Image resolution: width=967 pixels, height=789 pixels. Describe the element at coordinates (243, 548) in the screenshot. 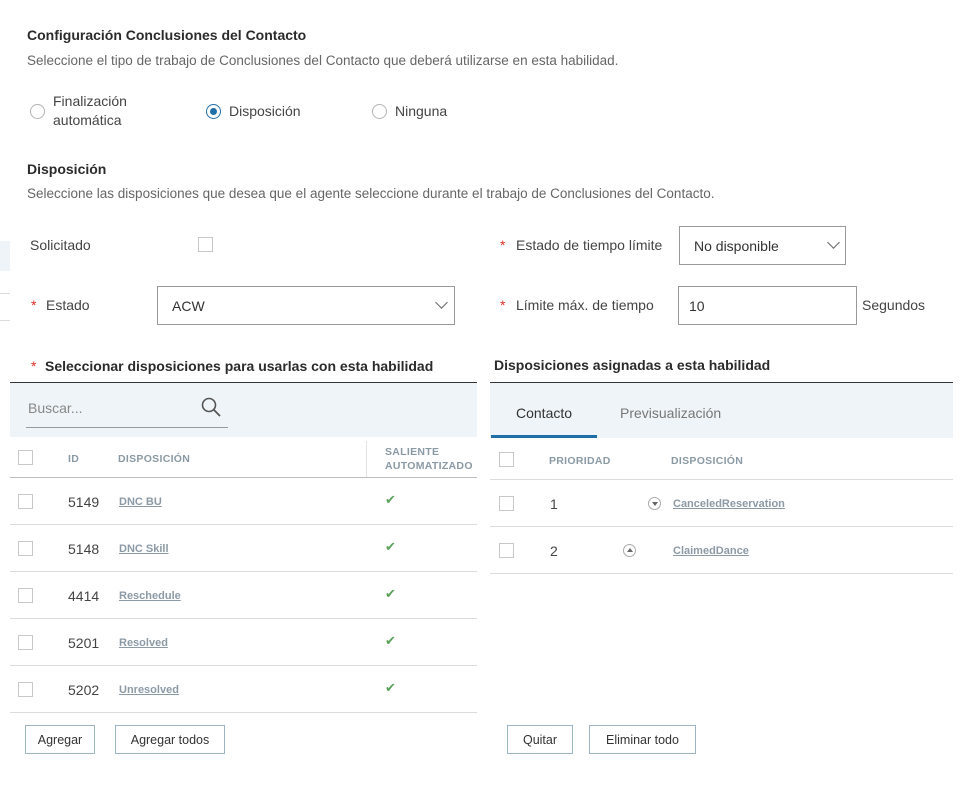

I see `table-row: 5148 DNC Skill ✔` at that location.